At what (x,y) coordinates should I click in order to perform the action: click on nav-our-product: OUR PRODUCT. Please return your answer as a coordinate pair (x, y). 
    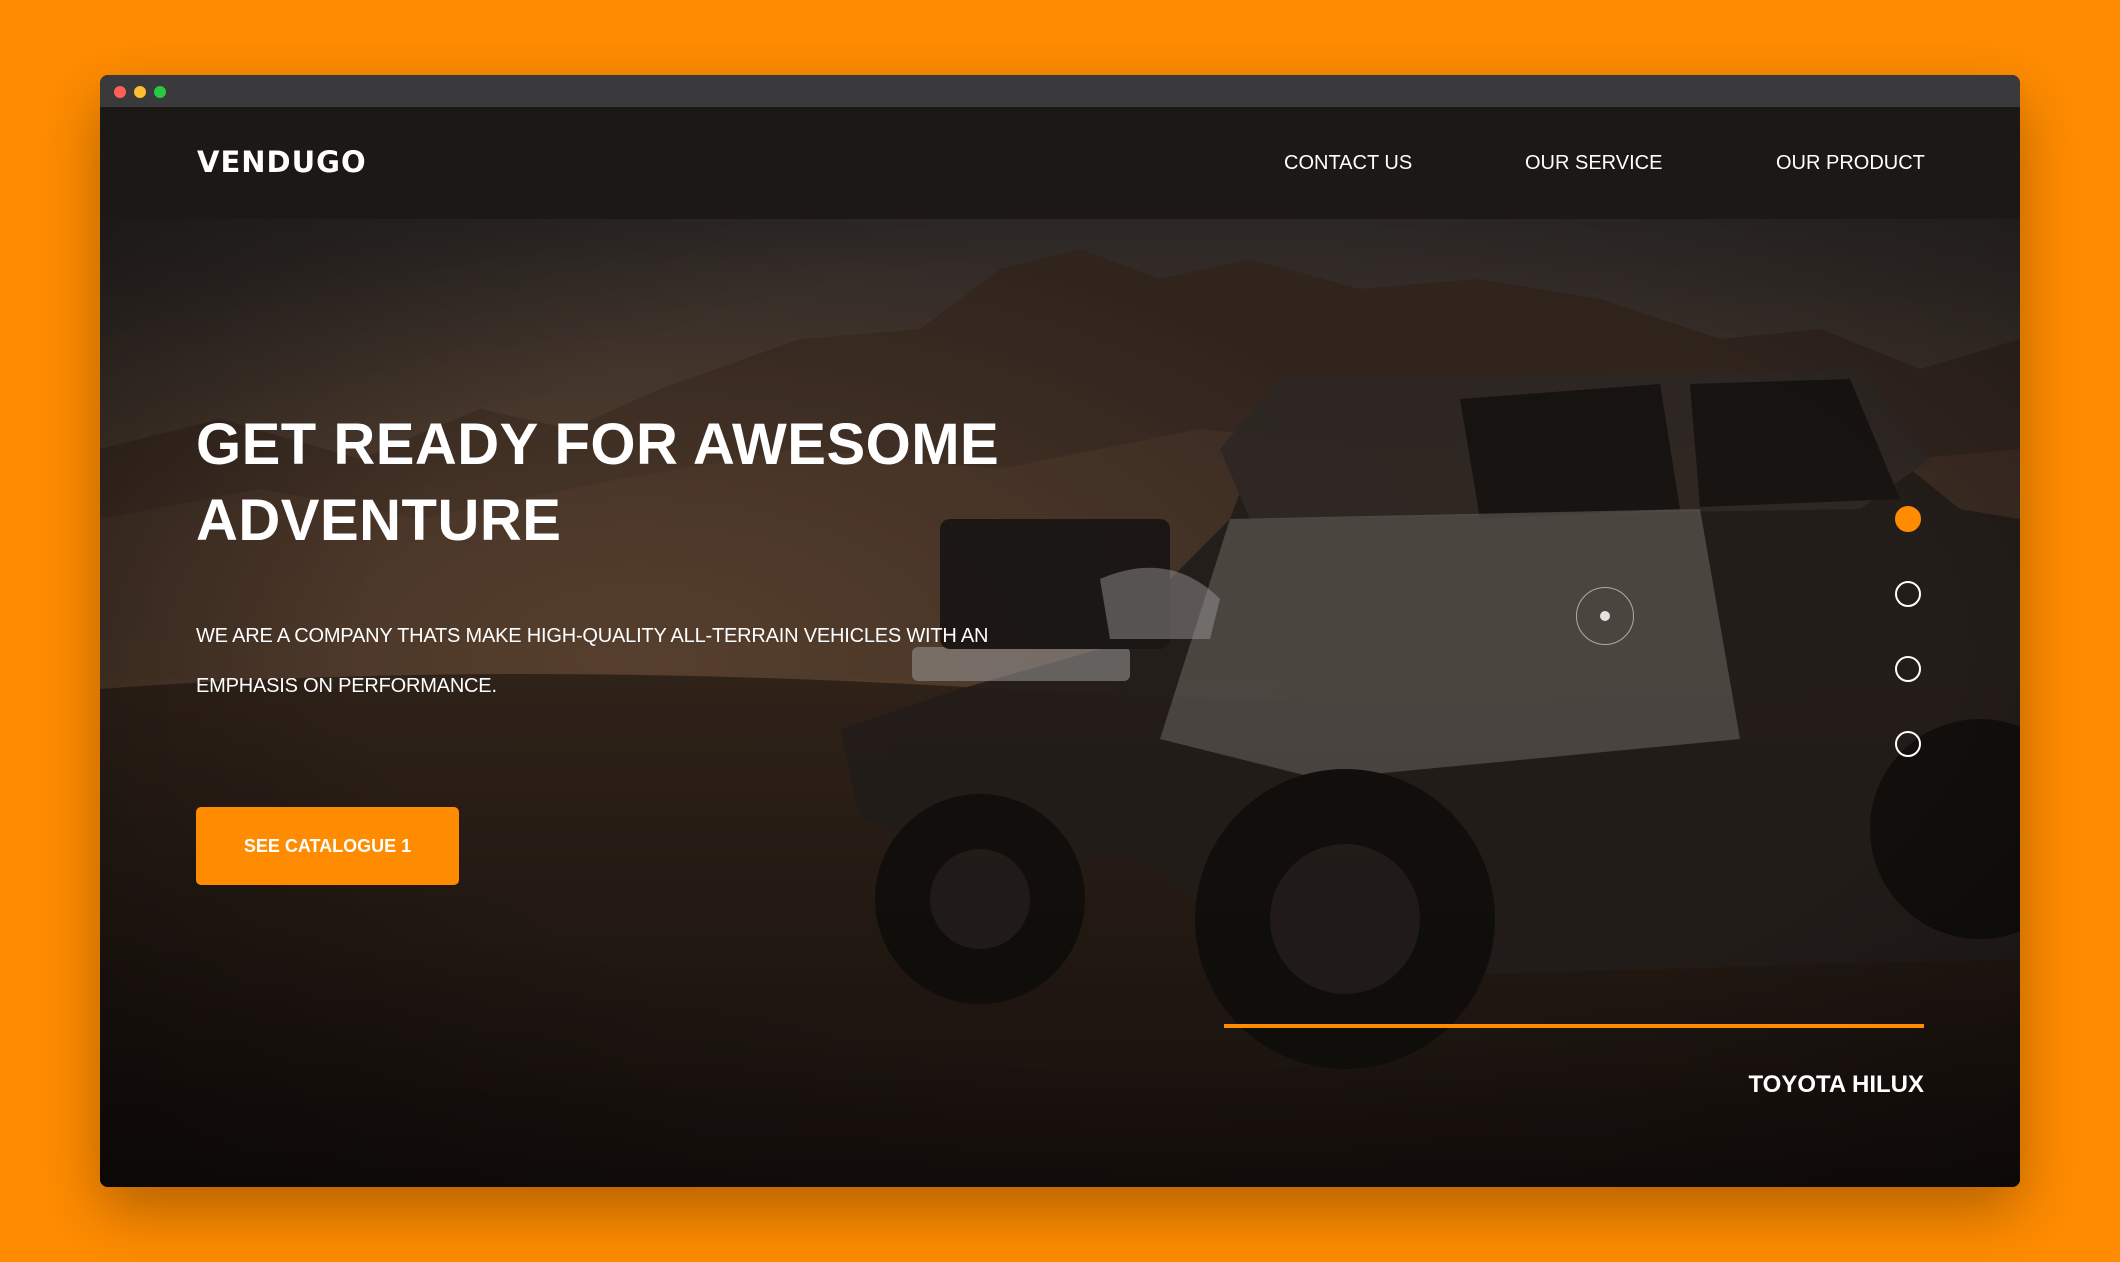
    Looking at the image, I should click on (1850, 163).